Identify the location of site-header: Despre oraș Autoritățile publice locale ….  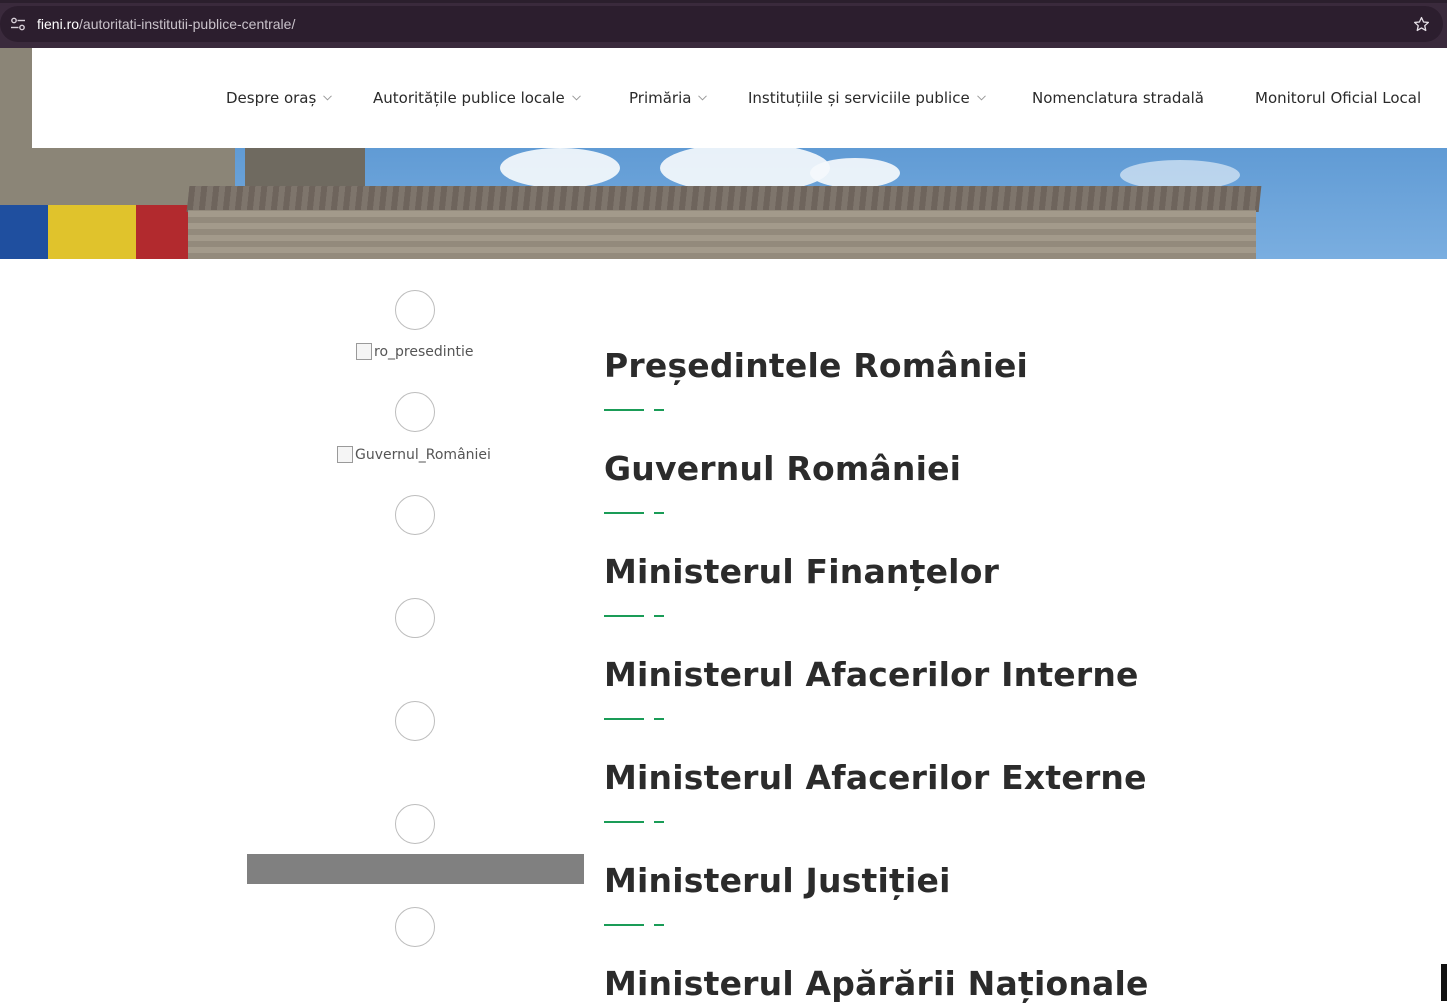
(739, 98).